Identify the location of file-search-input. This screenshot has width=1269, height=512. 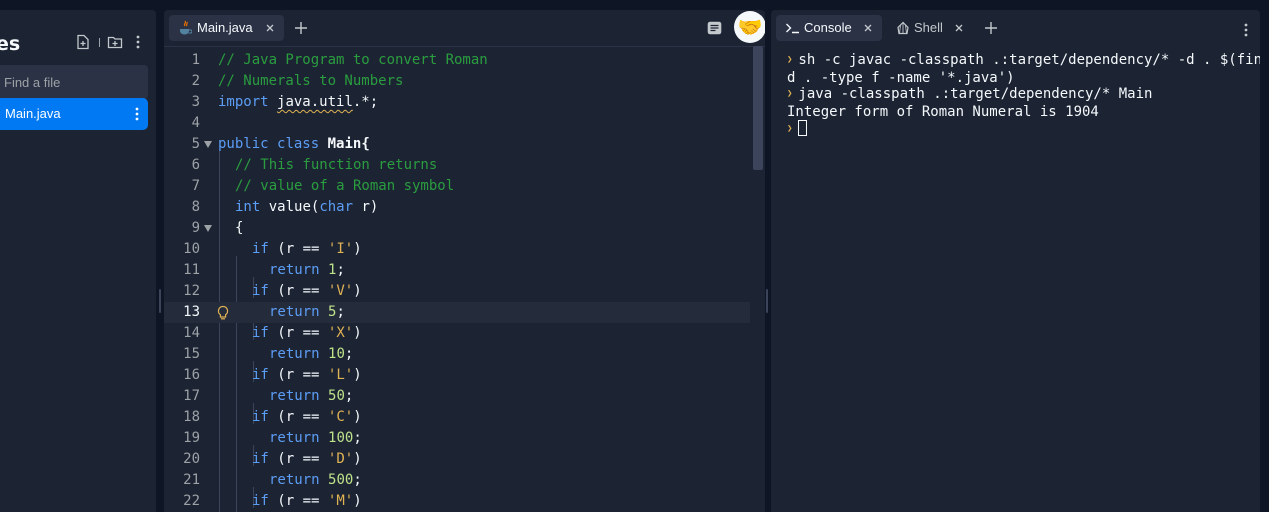
(72, 82).